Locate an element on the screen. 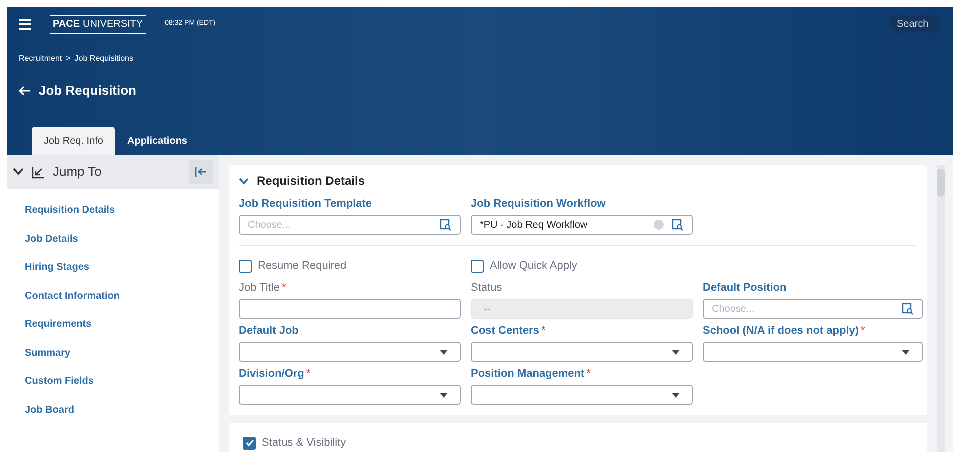  sidebar-item: Hiring Stages is located at coordinates (57, 267).